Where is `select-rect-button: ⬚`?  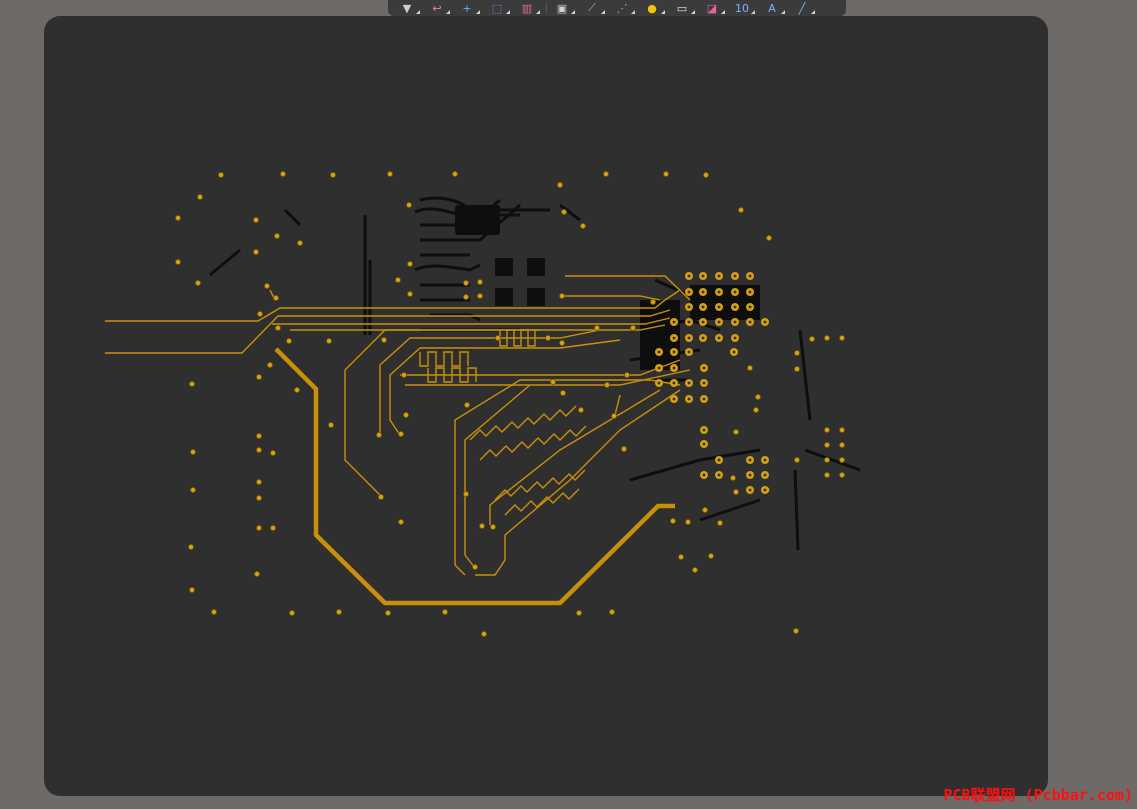 select-rect-button: ⬚ is located at coordinates (498, 8).